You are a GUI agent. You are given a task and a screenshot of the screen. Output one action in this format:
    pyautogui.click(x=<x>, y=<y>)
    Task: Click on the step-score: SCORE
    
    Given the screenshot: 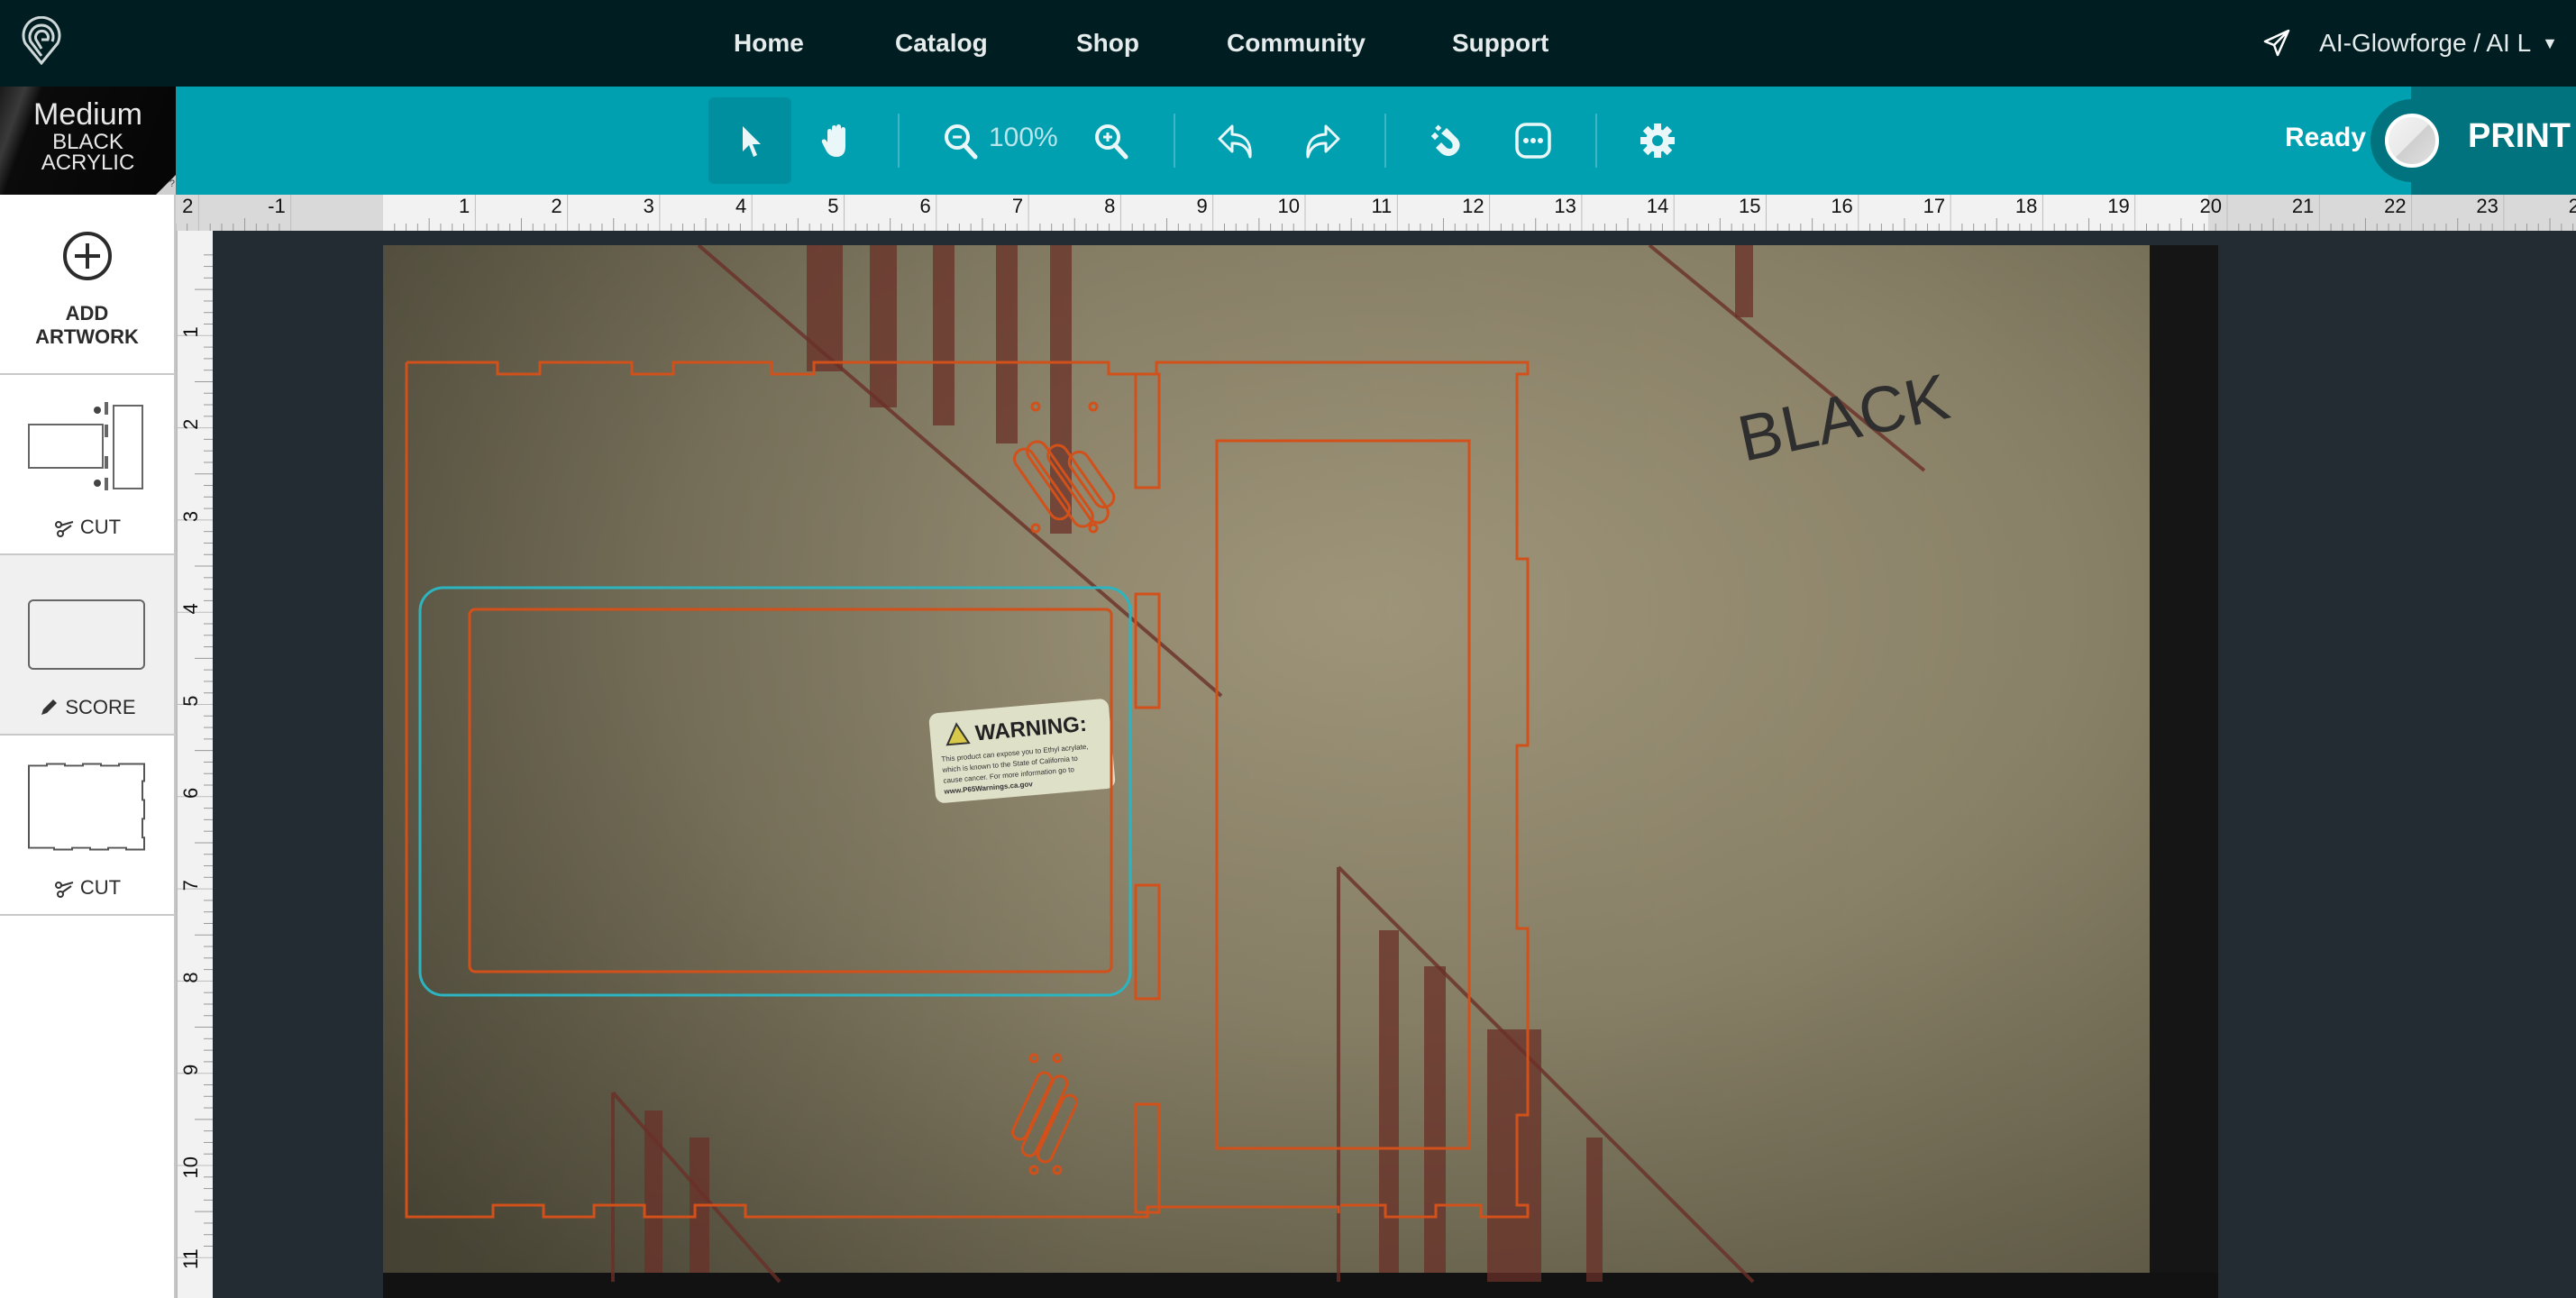 What is the action you would take?
    pyautogui.click(x=87, y=645)
    